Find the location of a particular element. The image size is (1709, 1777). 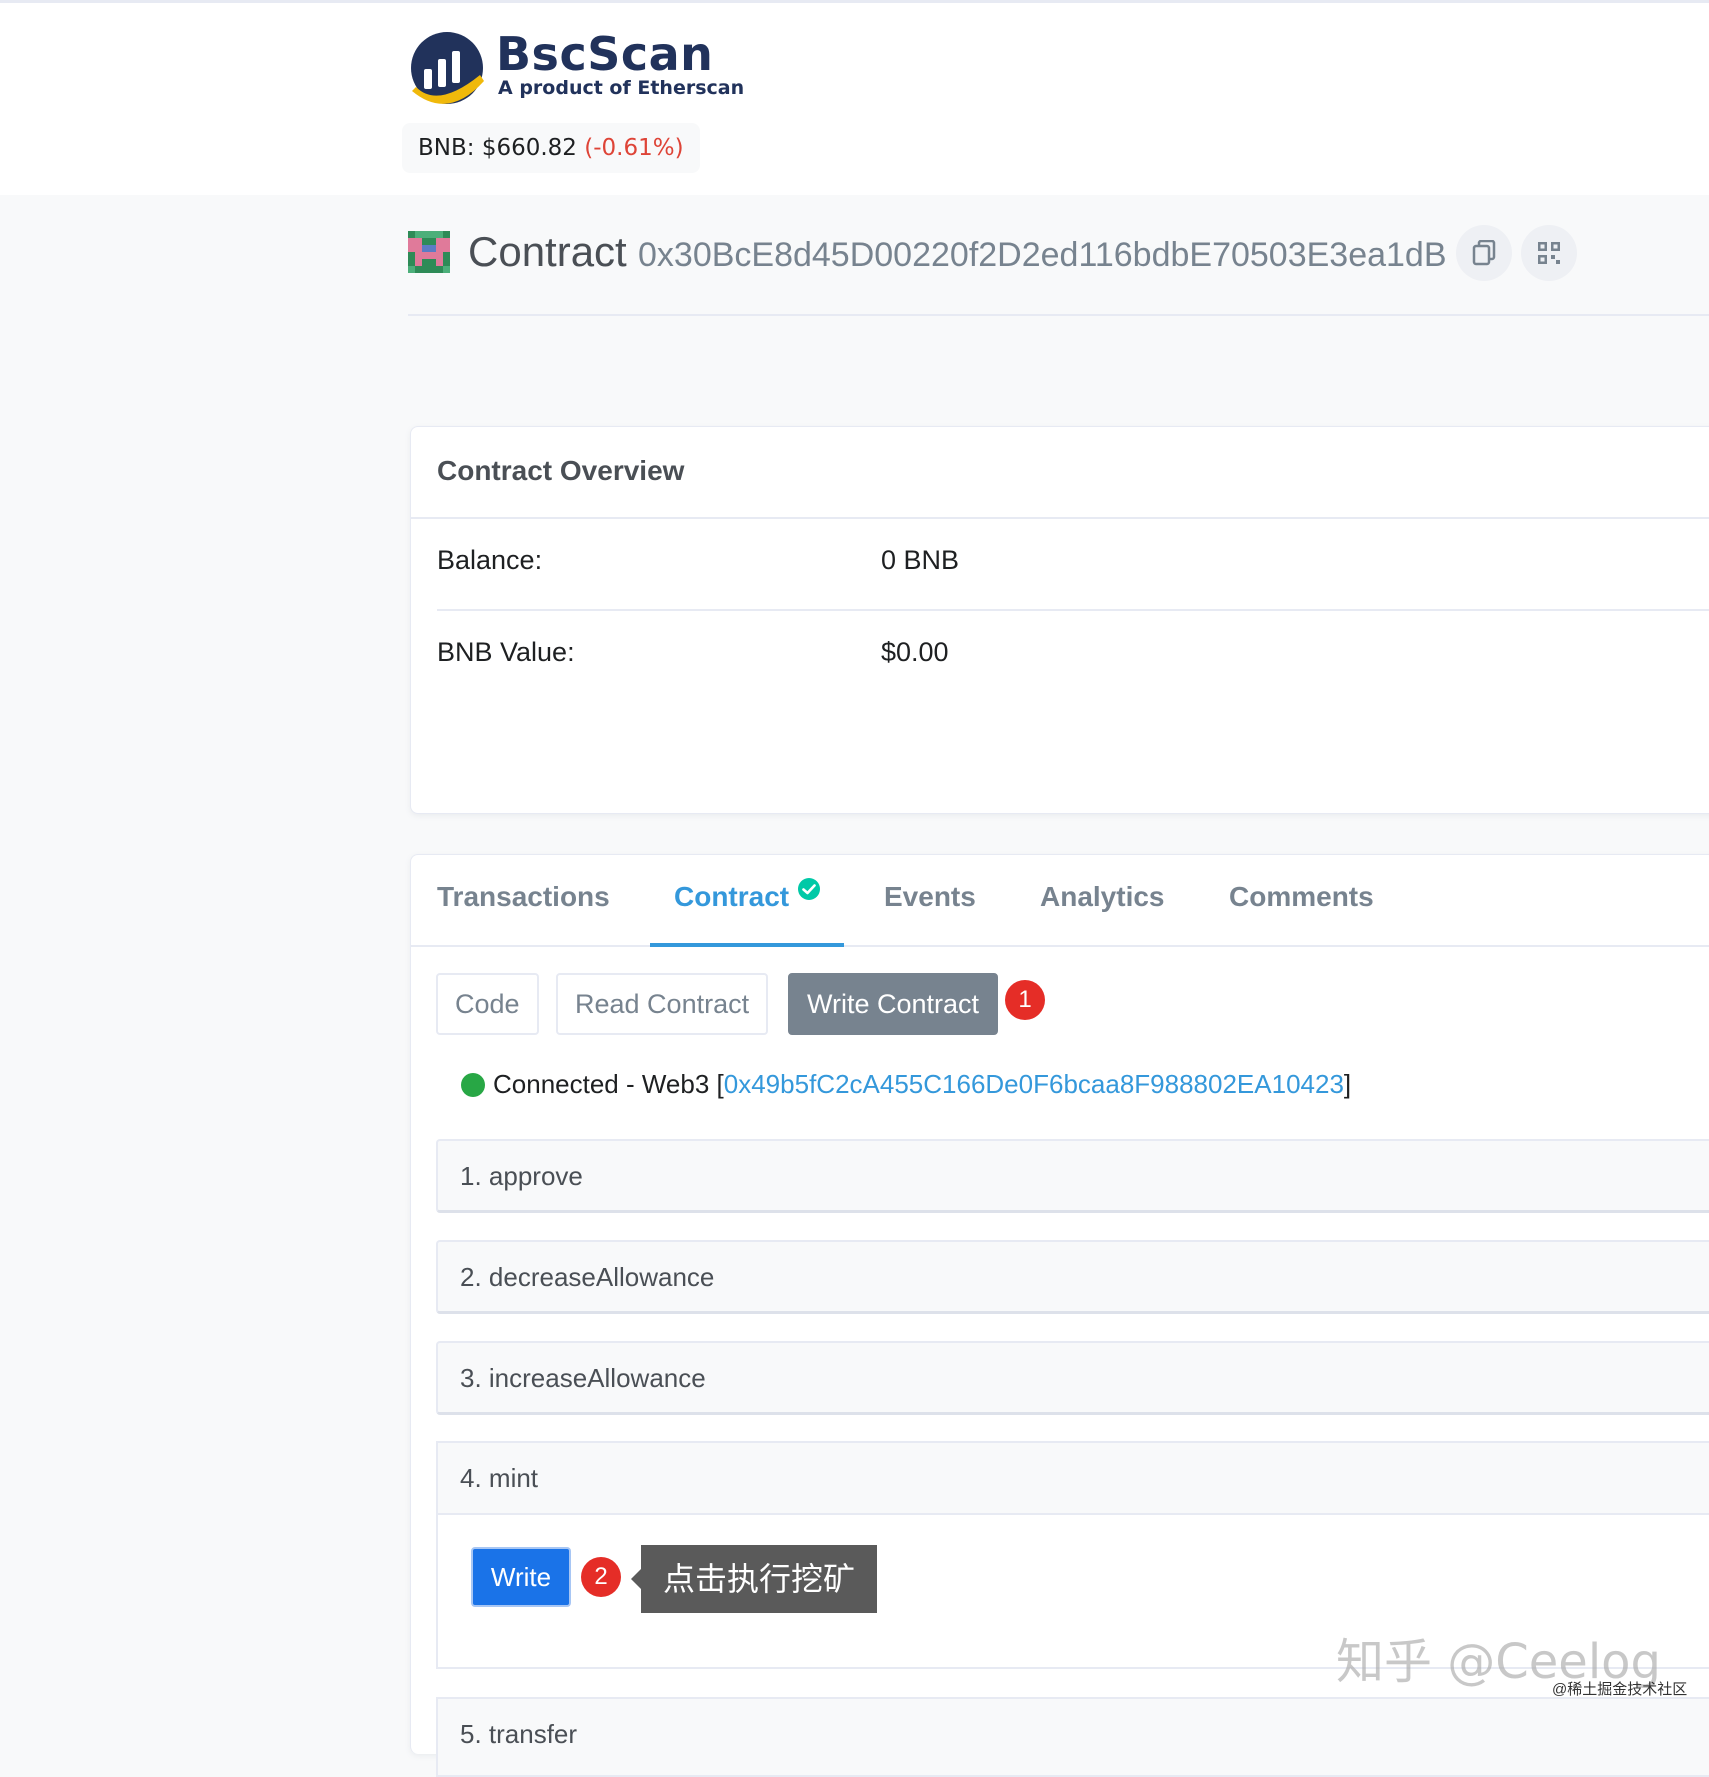

page-title: Contract is located at coordinates (547, 251).